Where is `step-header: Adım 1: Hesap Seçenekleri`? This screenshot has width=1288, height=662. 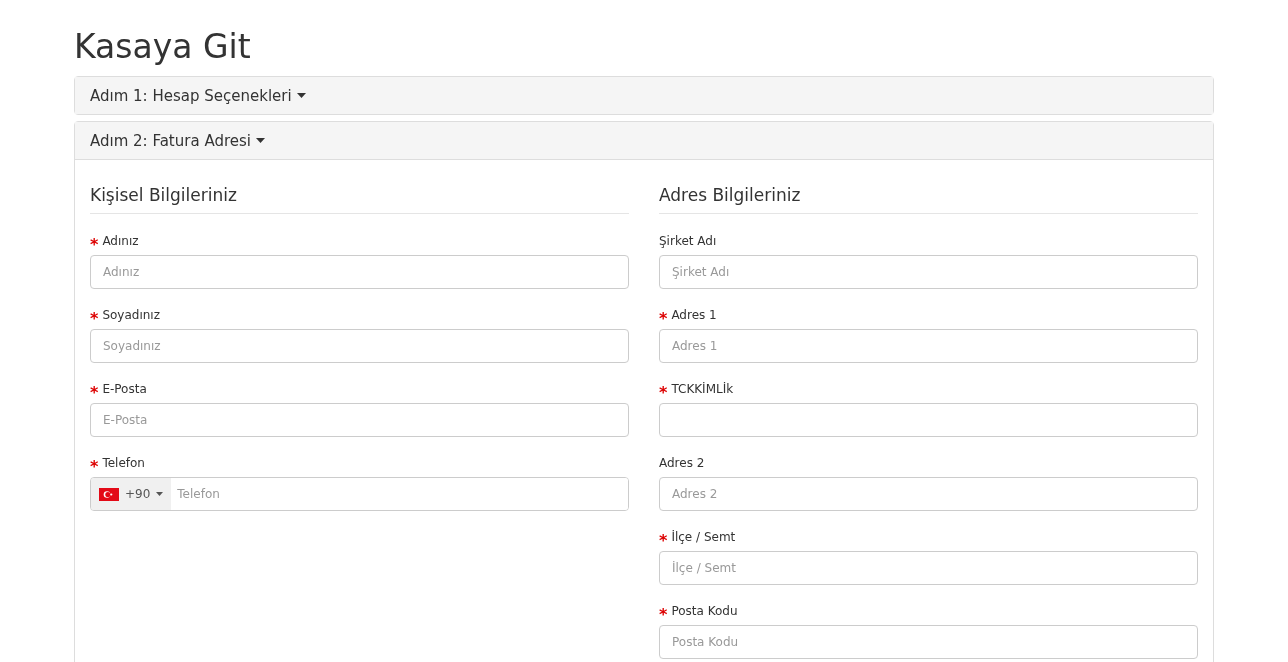 step-header: Adım 1: Hesap Seçenekleri is located at coordinates (198, 95).